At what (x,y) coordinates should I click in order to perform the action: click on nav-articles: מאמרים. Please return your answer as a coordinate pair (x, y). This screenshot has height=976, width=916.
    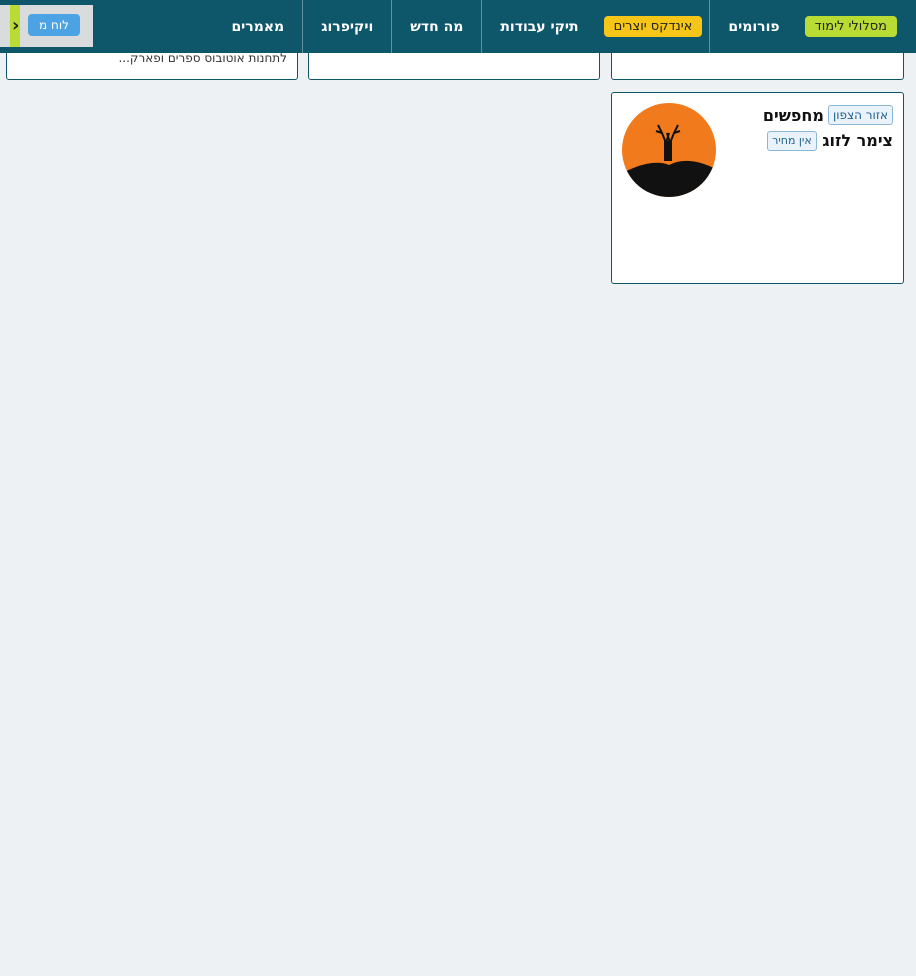
    Looking at the image, I should click on (257, 26).